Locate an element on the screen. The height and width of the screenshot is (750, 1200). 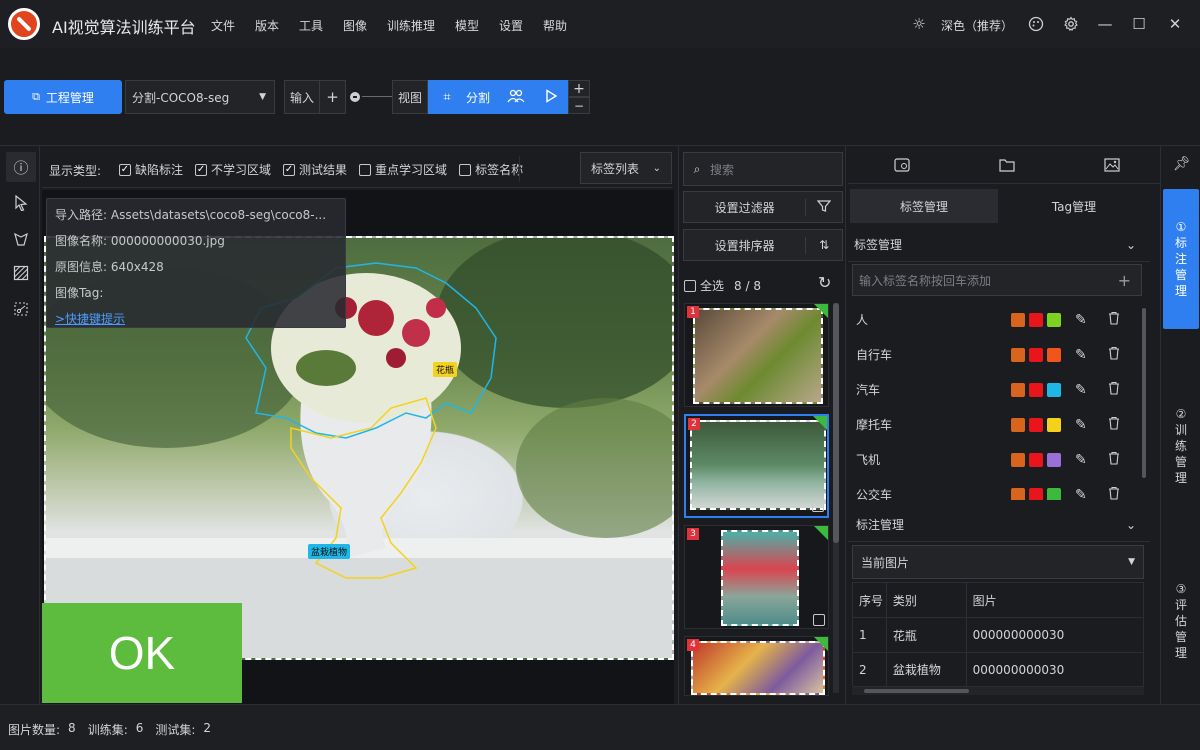
table-horizontal-scrollbar is located at coordinates (998, 691).